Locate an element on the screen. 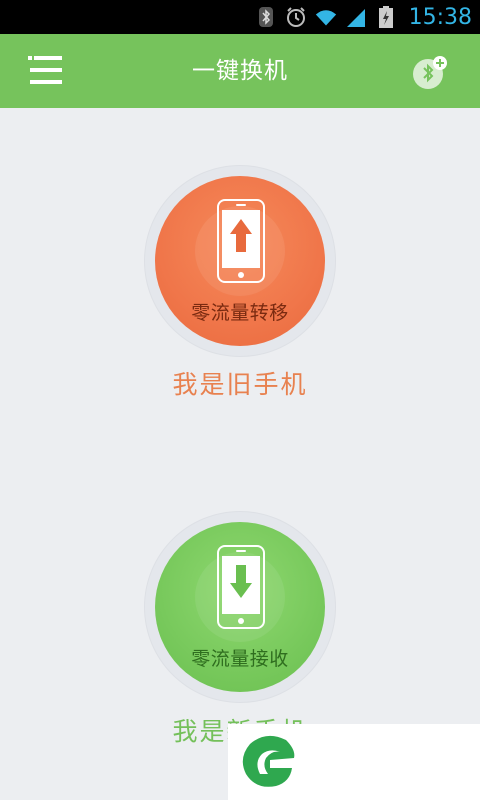 This screenshot has height=800, width=480. zero-traffic-transfer-button: 零流量转移 is located at coordinates (240, 261).